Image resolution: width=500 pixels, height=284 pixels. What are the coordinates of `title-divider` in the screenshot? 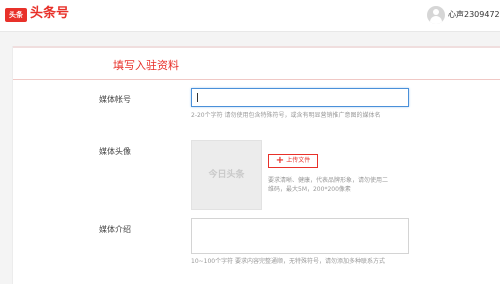 It's located at (256, 79).